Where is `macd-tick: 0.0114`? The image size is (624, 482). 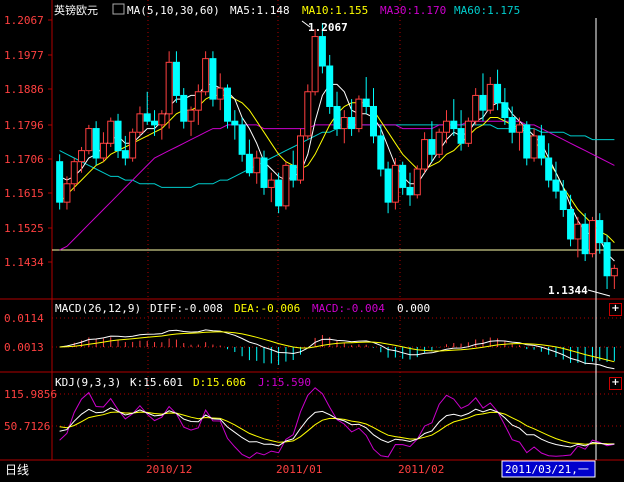
macd-tick: 0.0114 is located at coordinates (24, 318).